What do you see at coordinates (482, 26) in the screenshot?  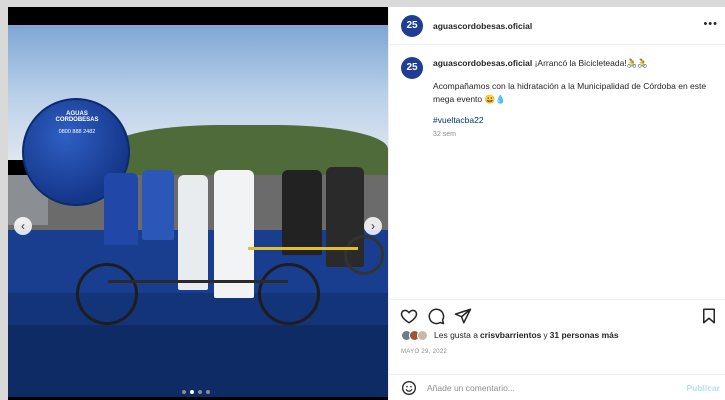 I see `header-username: aguascordobesas.oficial` at bounding box center [482, 26].